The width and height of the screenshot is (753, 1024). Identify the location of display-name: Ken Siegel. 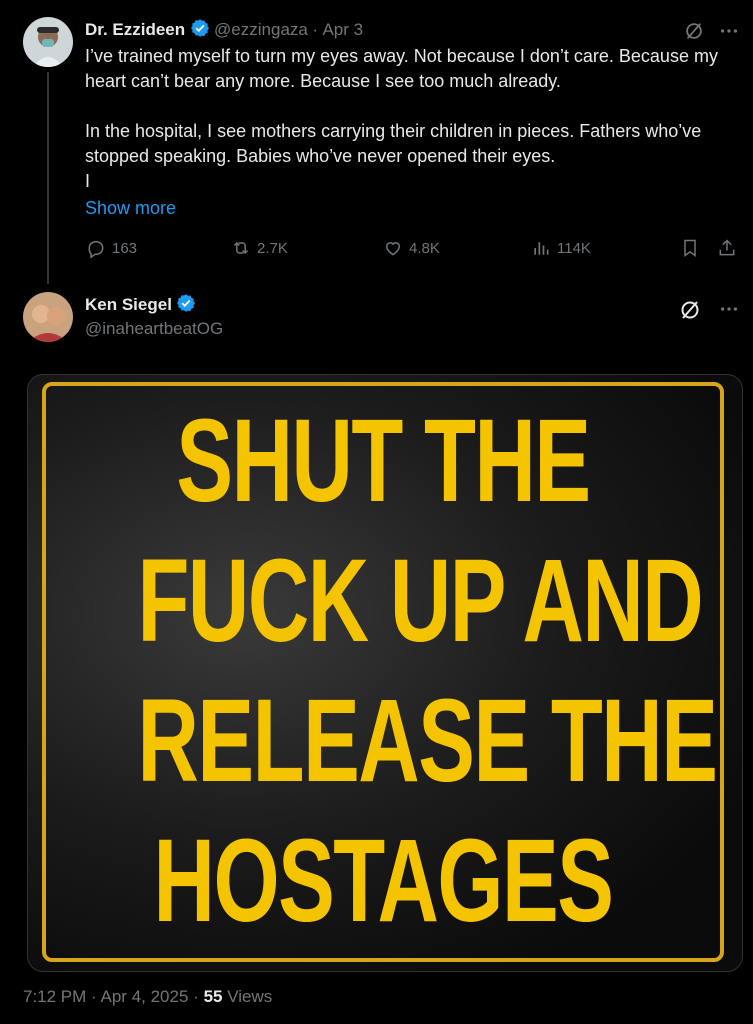
(128, 304).